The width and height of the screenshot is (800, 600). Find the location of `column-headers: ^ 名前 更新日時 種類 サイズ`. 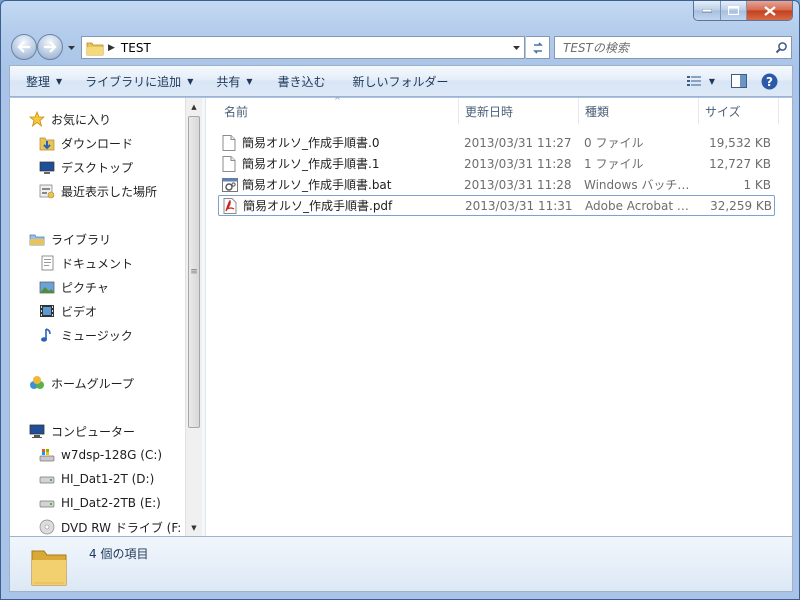

column-headers: ^ 名前 更新日時 種類 サイズ is located at coordinates (500, 110).